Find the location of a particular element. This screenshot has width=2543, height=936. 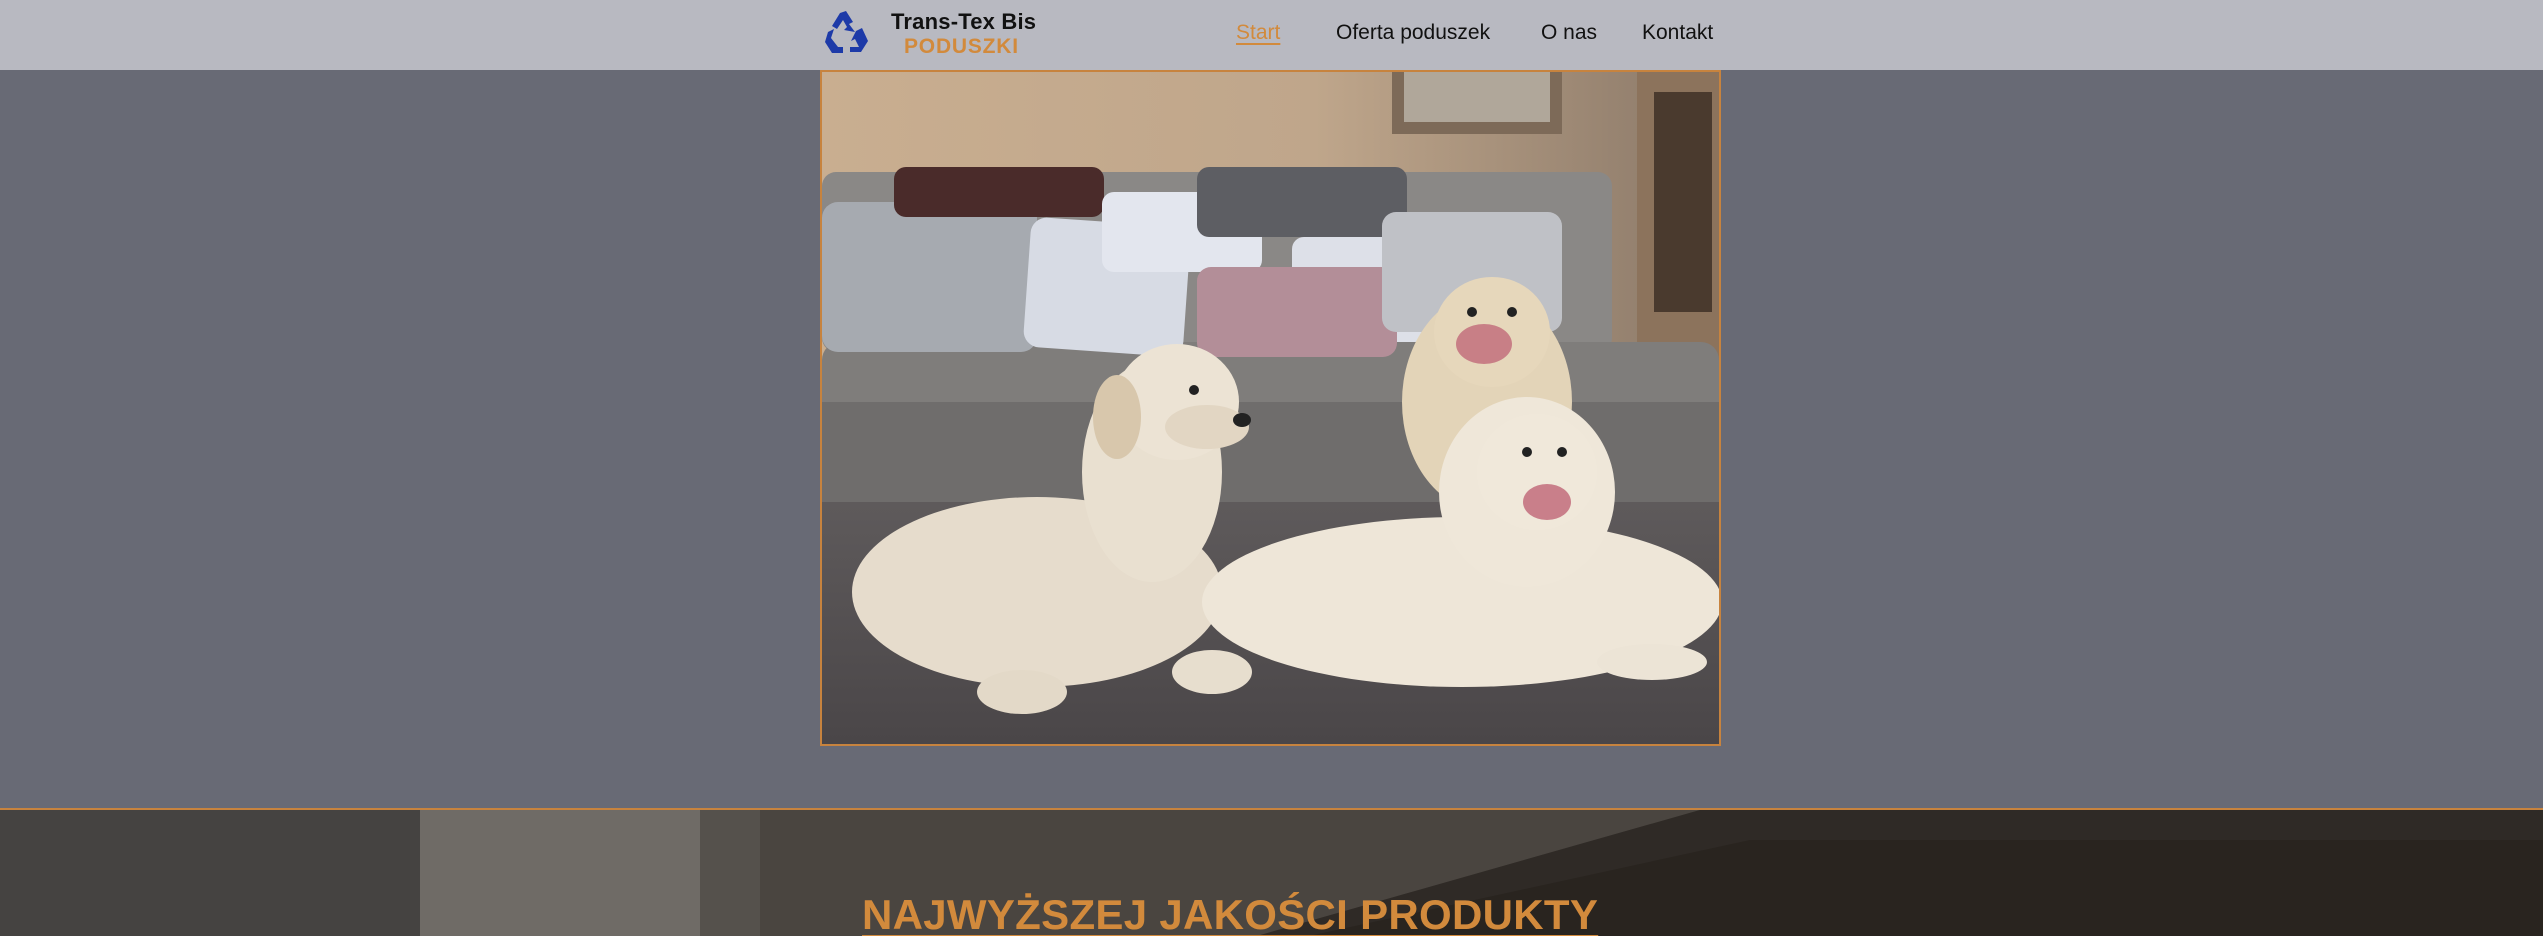

nav-item-o-nas: O nas is located at coordinates (1569, 33).